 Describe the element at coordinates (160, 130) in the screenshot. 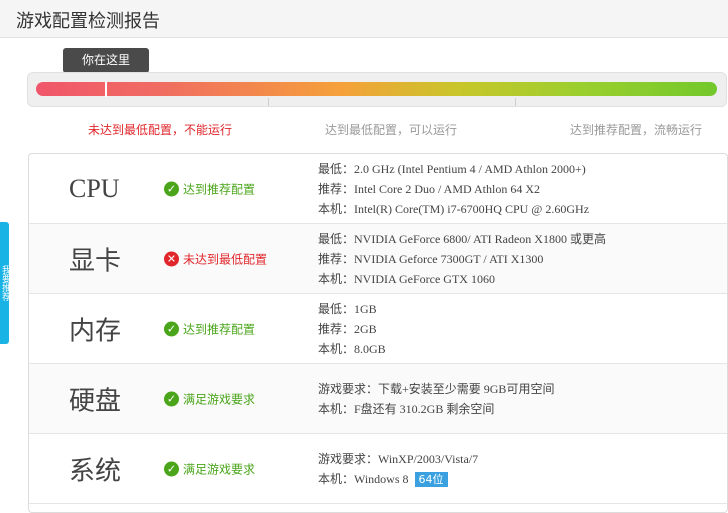

I see `level-label-below-min: 未达到最低配置，不能运行` at that location.